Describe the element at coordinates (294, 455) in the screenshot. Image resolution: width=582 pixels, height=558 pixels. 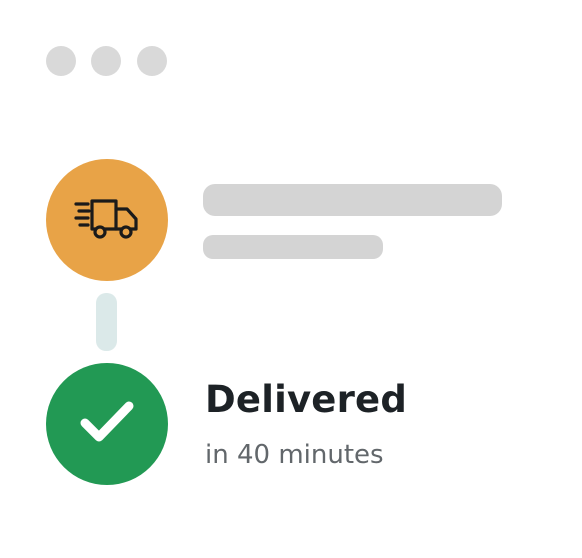
I see `status-subtitle: in 40 minutes` at that location.